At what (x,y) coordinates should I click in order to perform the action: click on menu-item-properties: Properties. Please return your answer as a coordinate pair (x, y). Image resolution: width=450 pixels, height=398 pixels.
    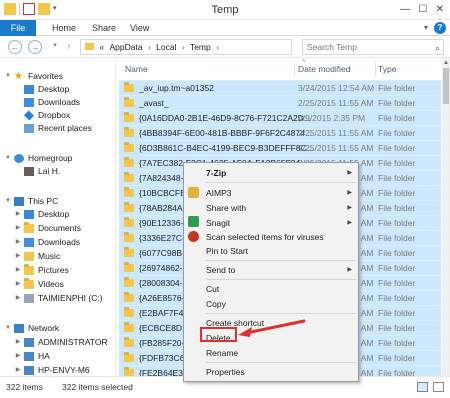
    Looking at the image, I should click on (225, 372).